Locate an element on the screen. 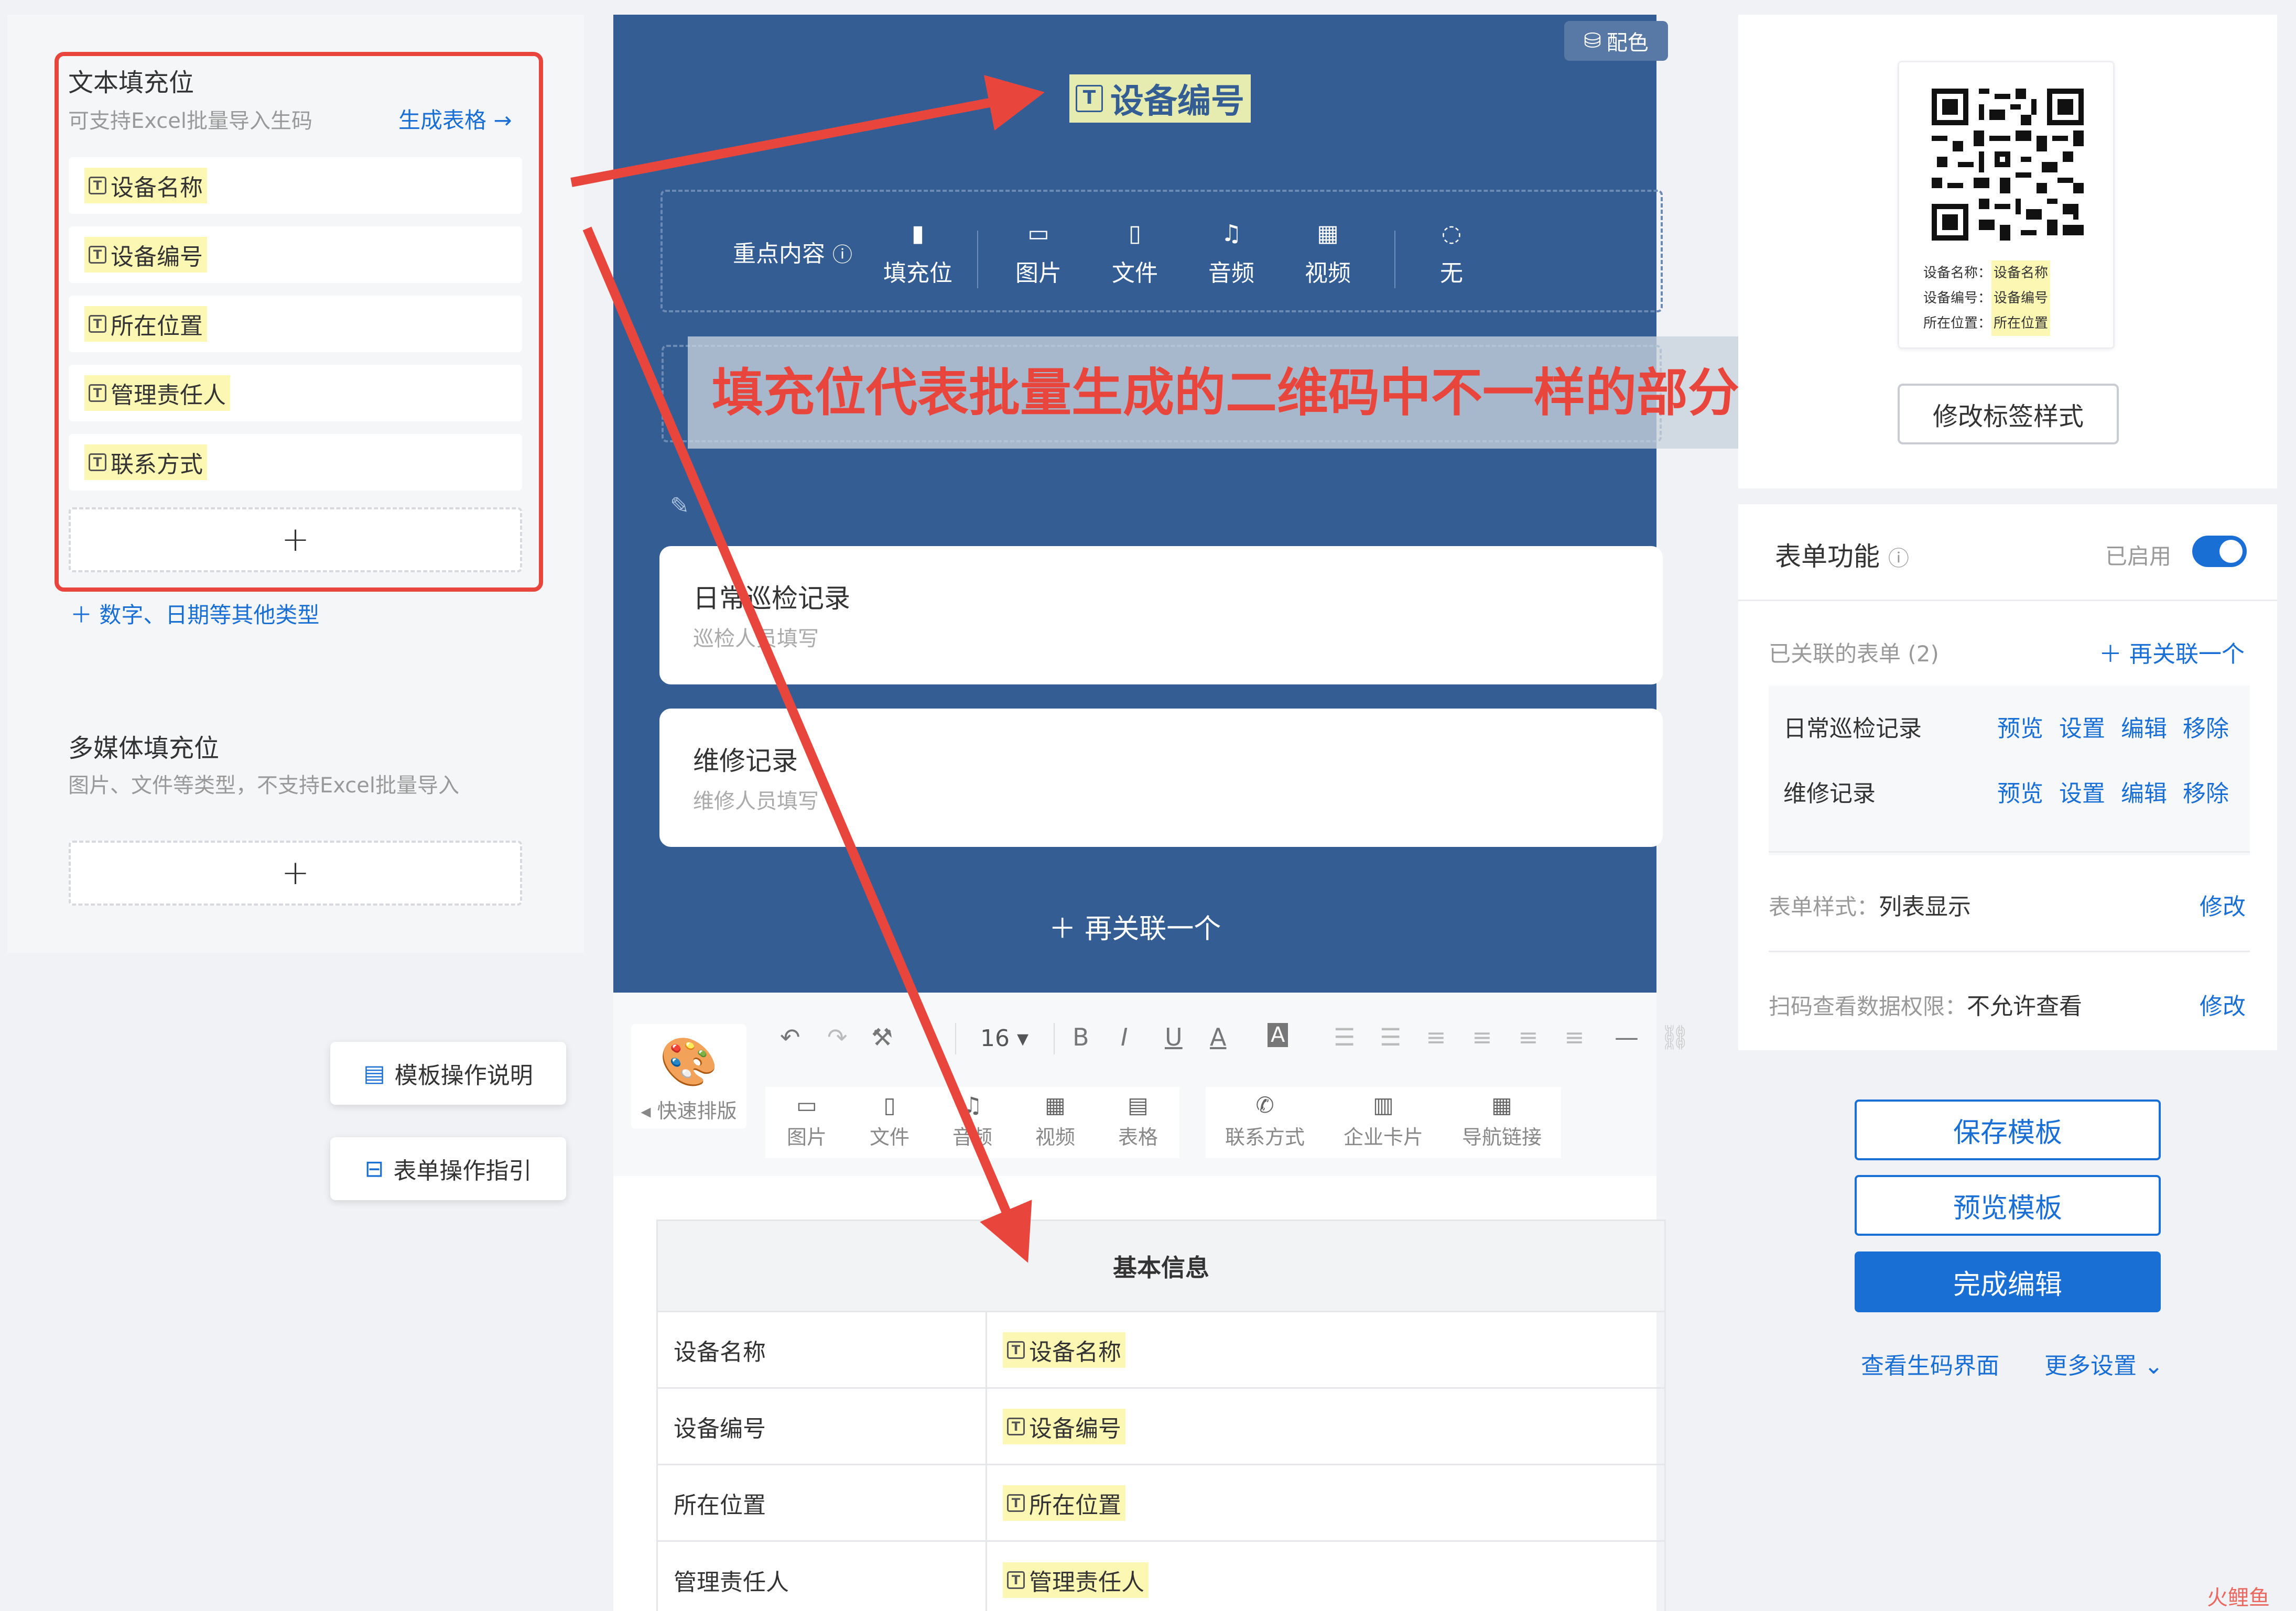 This screenshot has width=2296, height=1611. arrow-to-title is located at coordinates (807, 131).